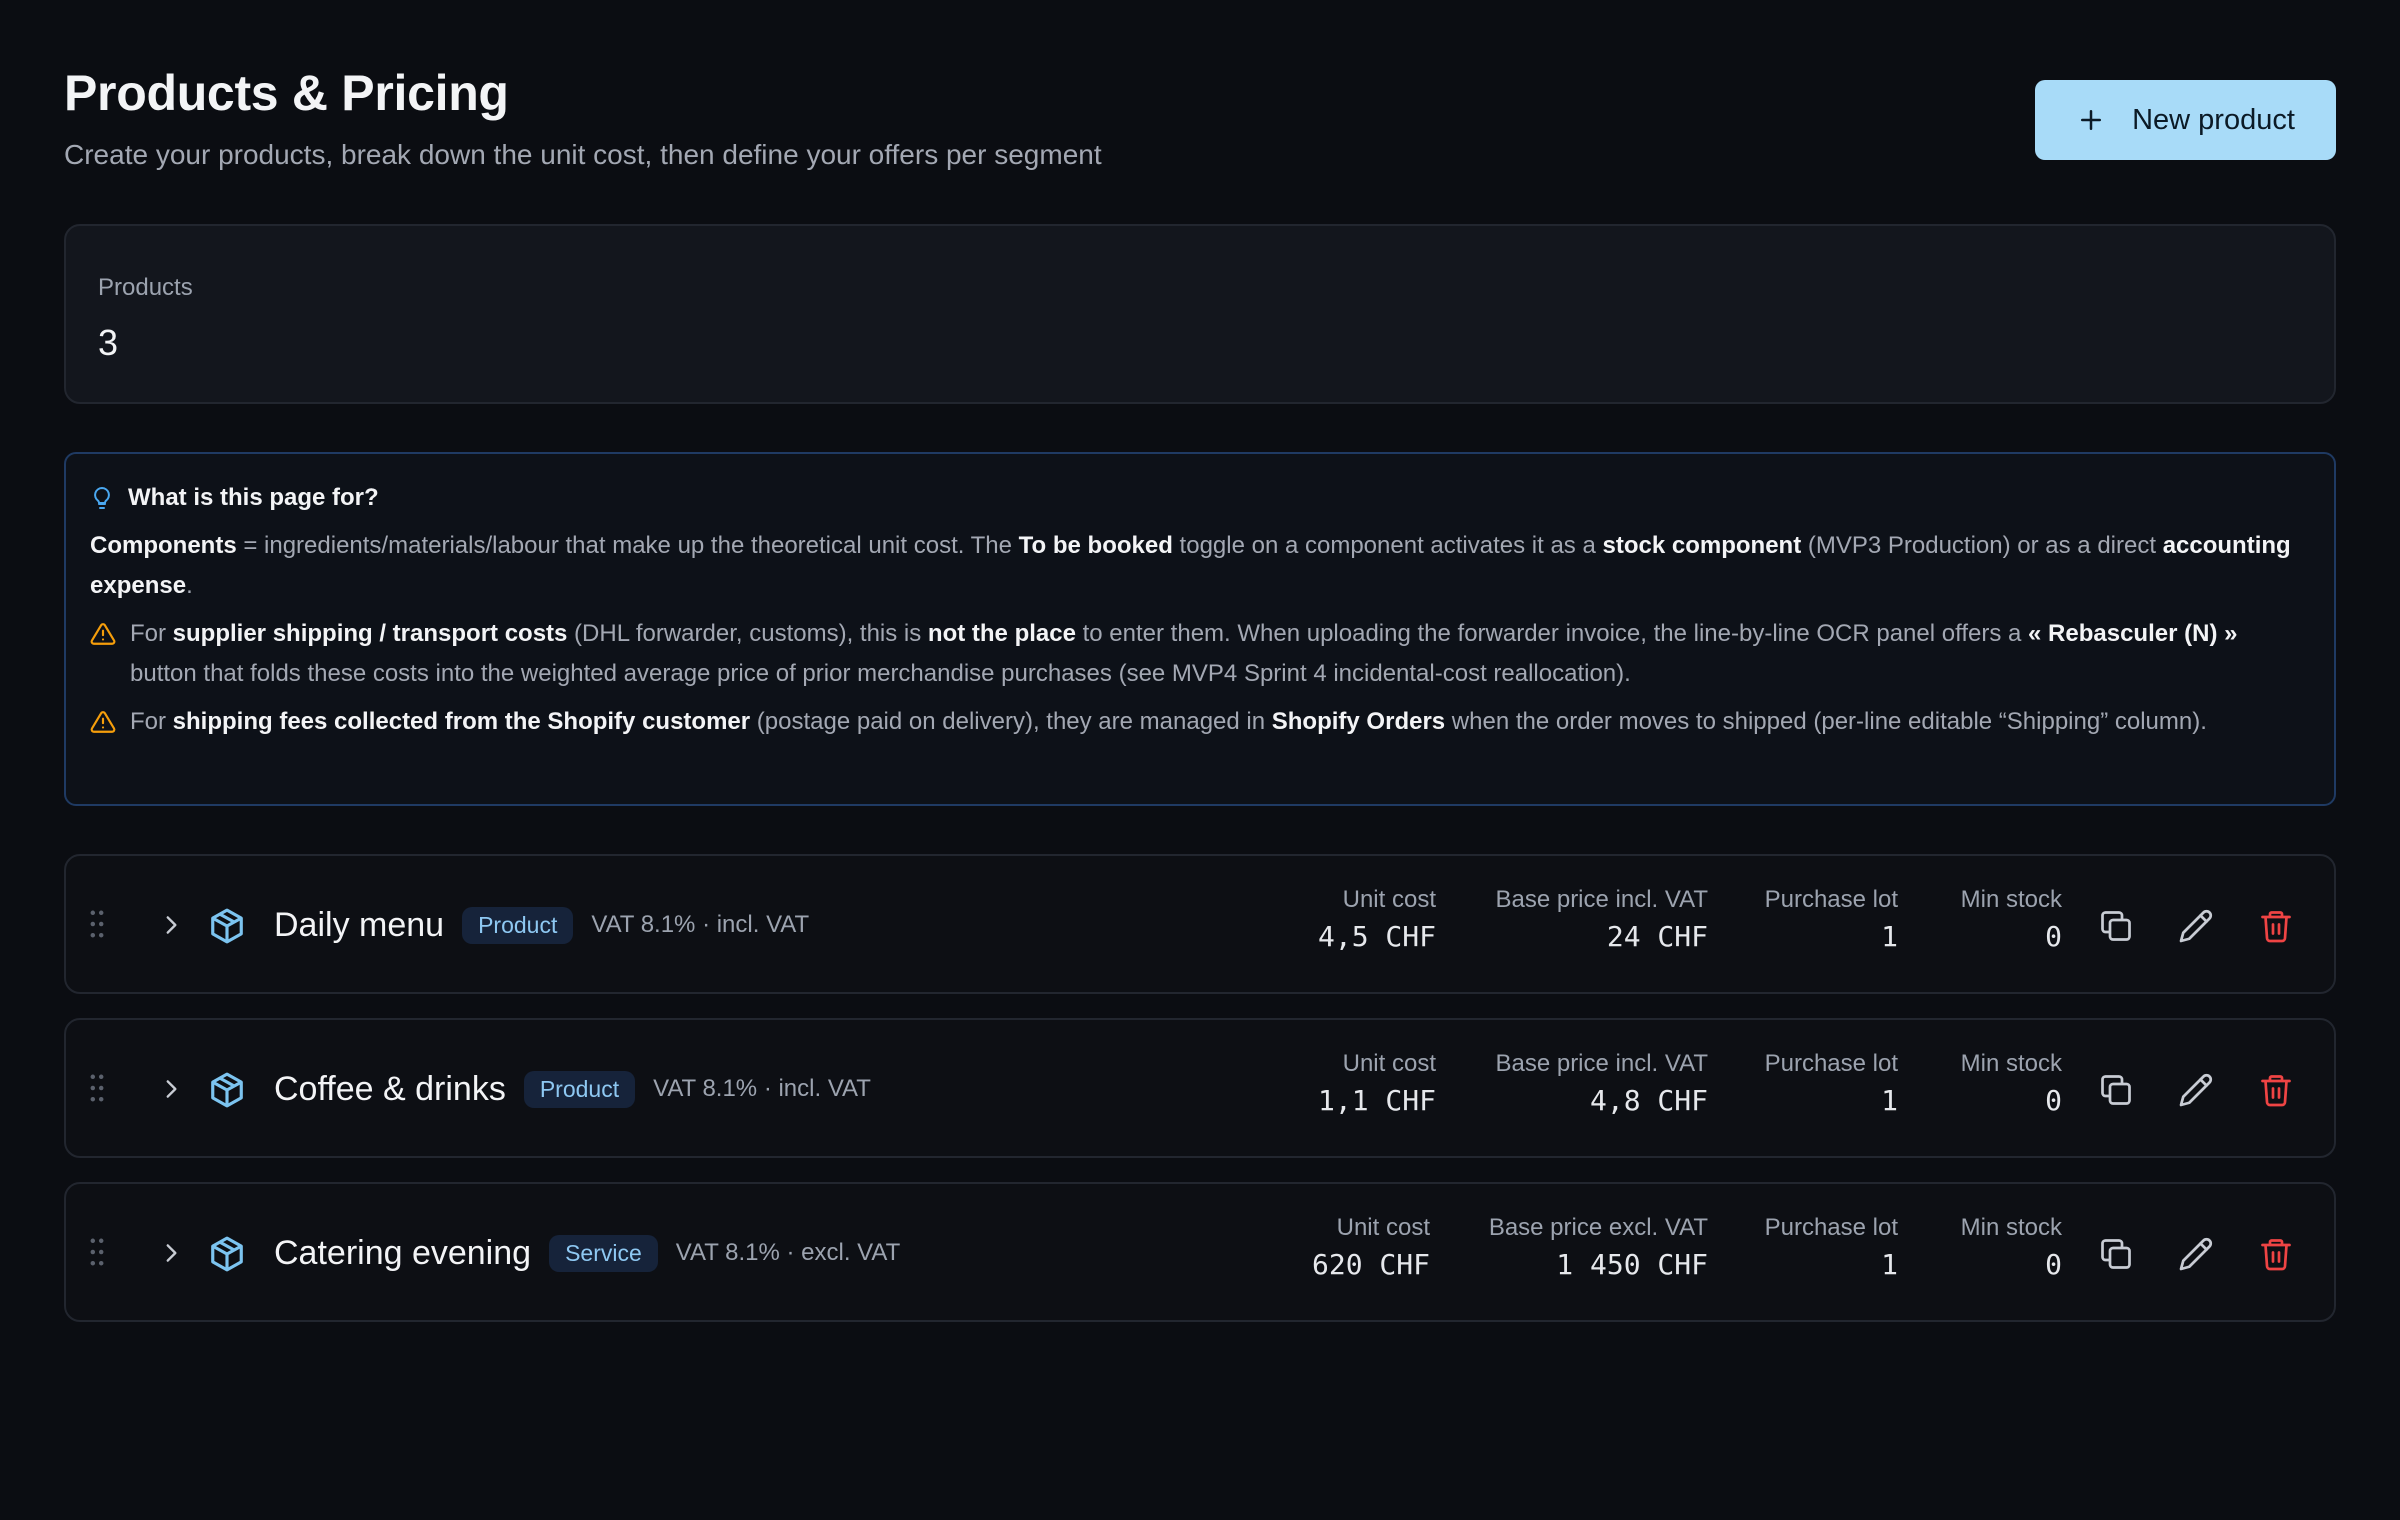 This screenshot has height=1520, width=2400. Describe the element at coordinates (189, 585) in the screenshot. I see `help-text: .` at that location.